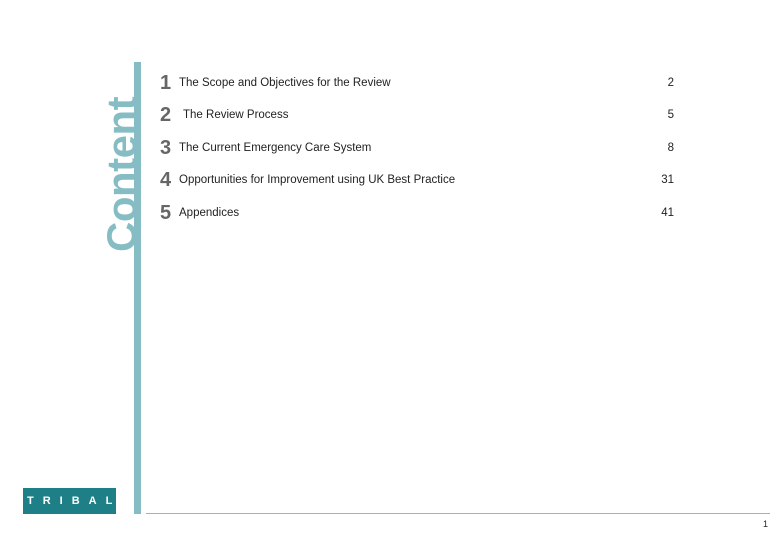  I want to click on toc-entry-number: 5, so click(166, 213).